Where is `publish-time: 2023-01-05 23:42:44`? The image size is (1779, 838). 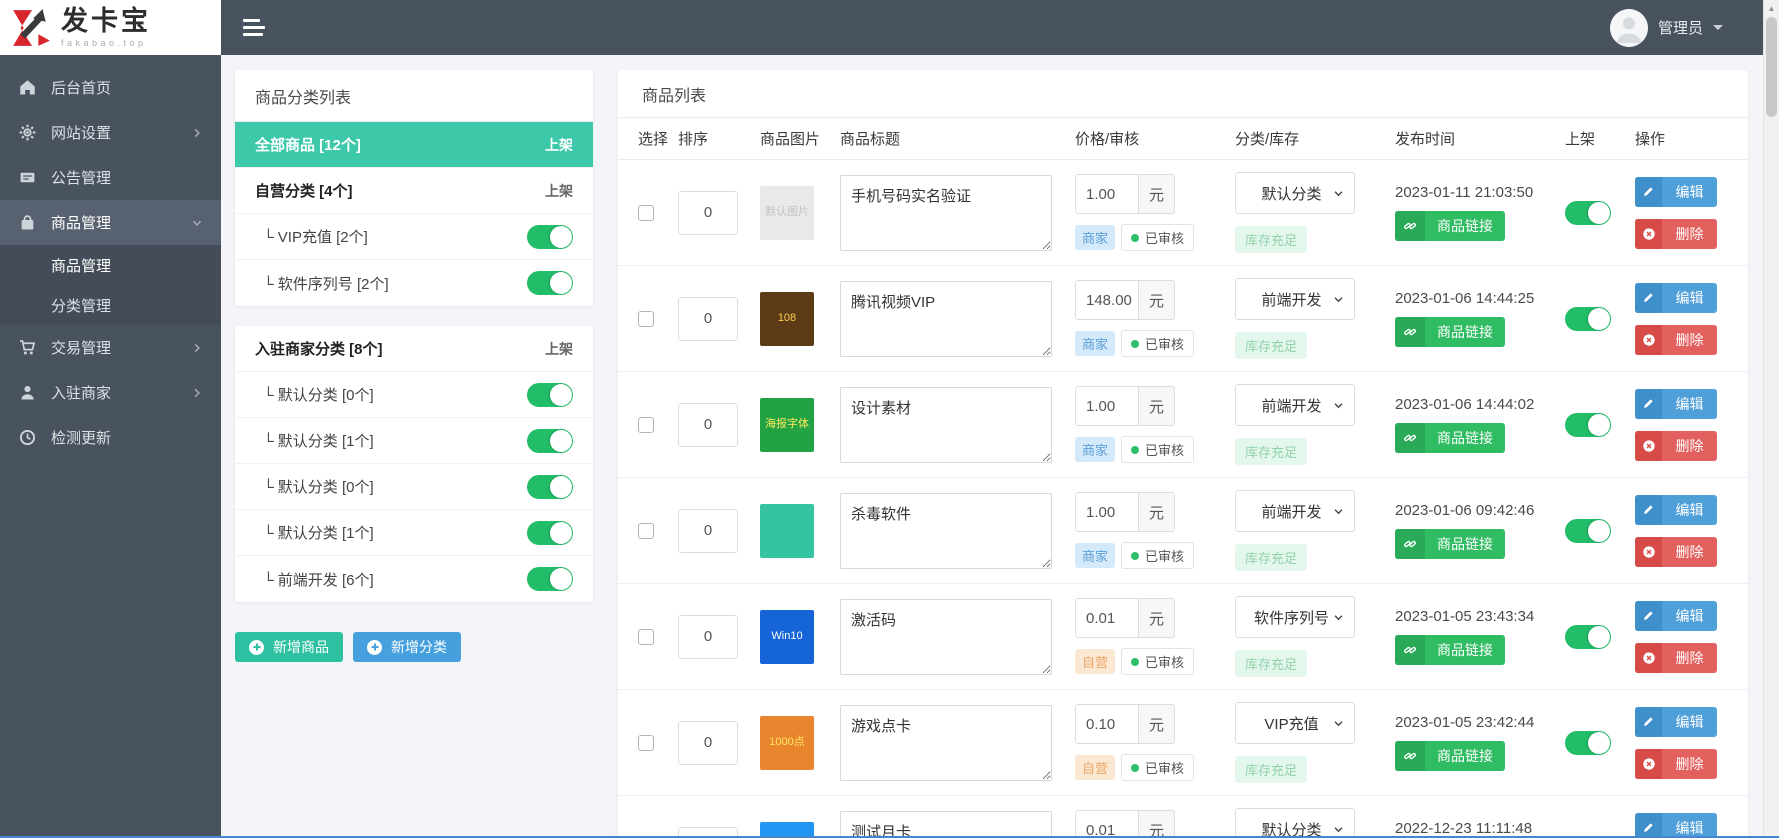 publish-time: 2023-01-05 23:42:44 is located at coordinates (1465, 722).